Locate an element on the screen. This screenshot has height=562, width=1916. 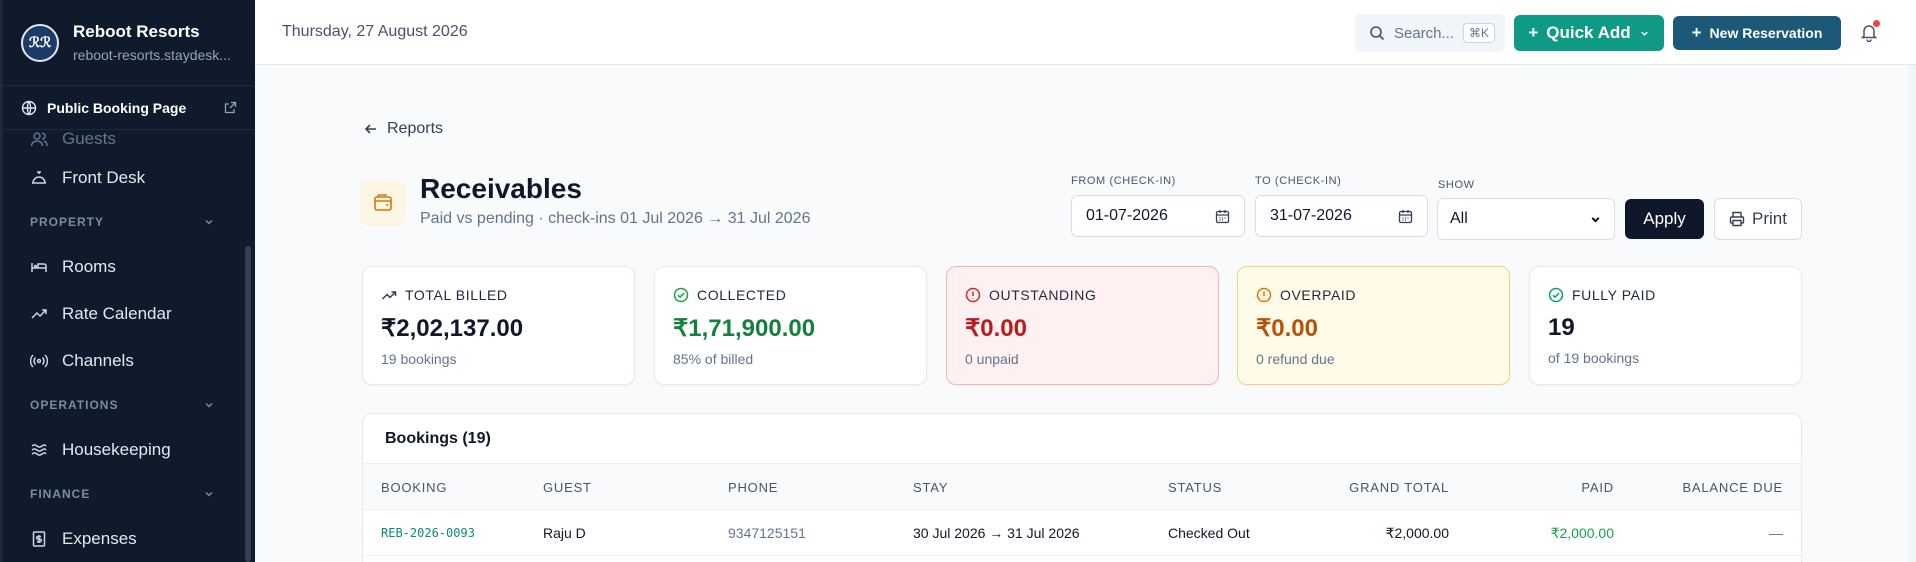
column-header: GRAND TOTAL is located at coordinates (1399, 487).